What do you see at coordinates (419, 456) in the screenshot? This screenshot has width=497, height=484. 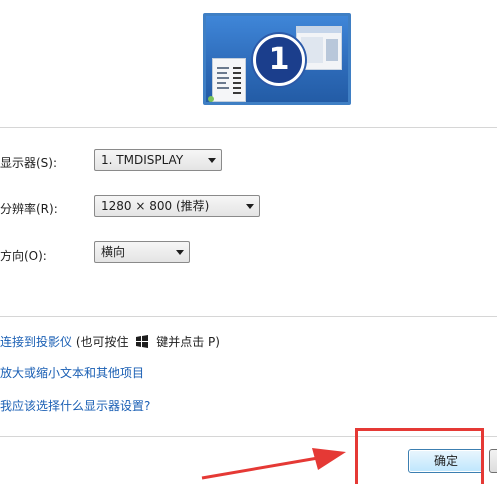 I see `ok-button-highlight` at bounding box center [419, 456].